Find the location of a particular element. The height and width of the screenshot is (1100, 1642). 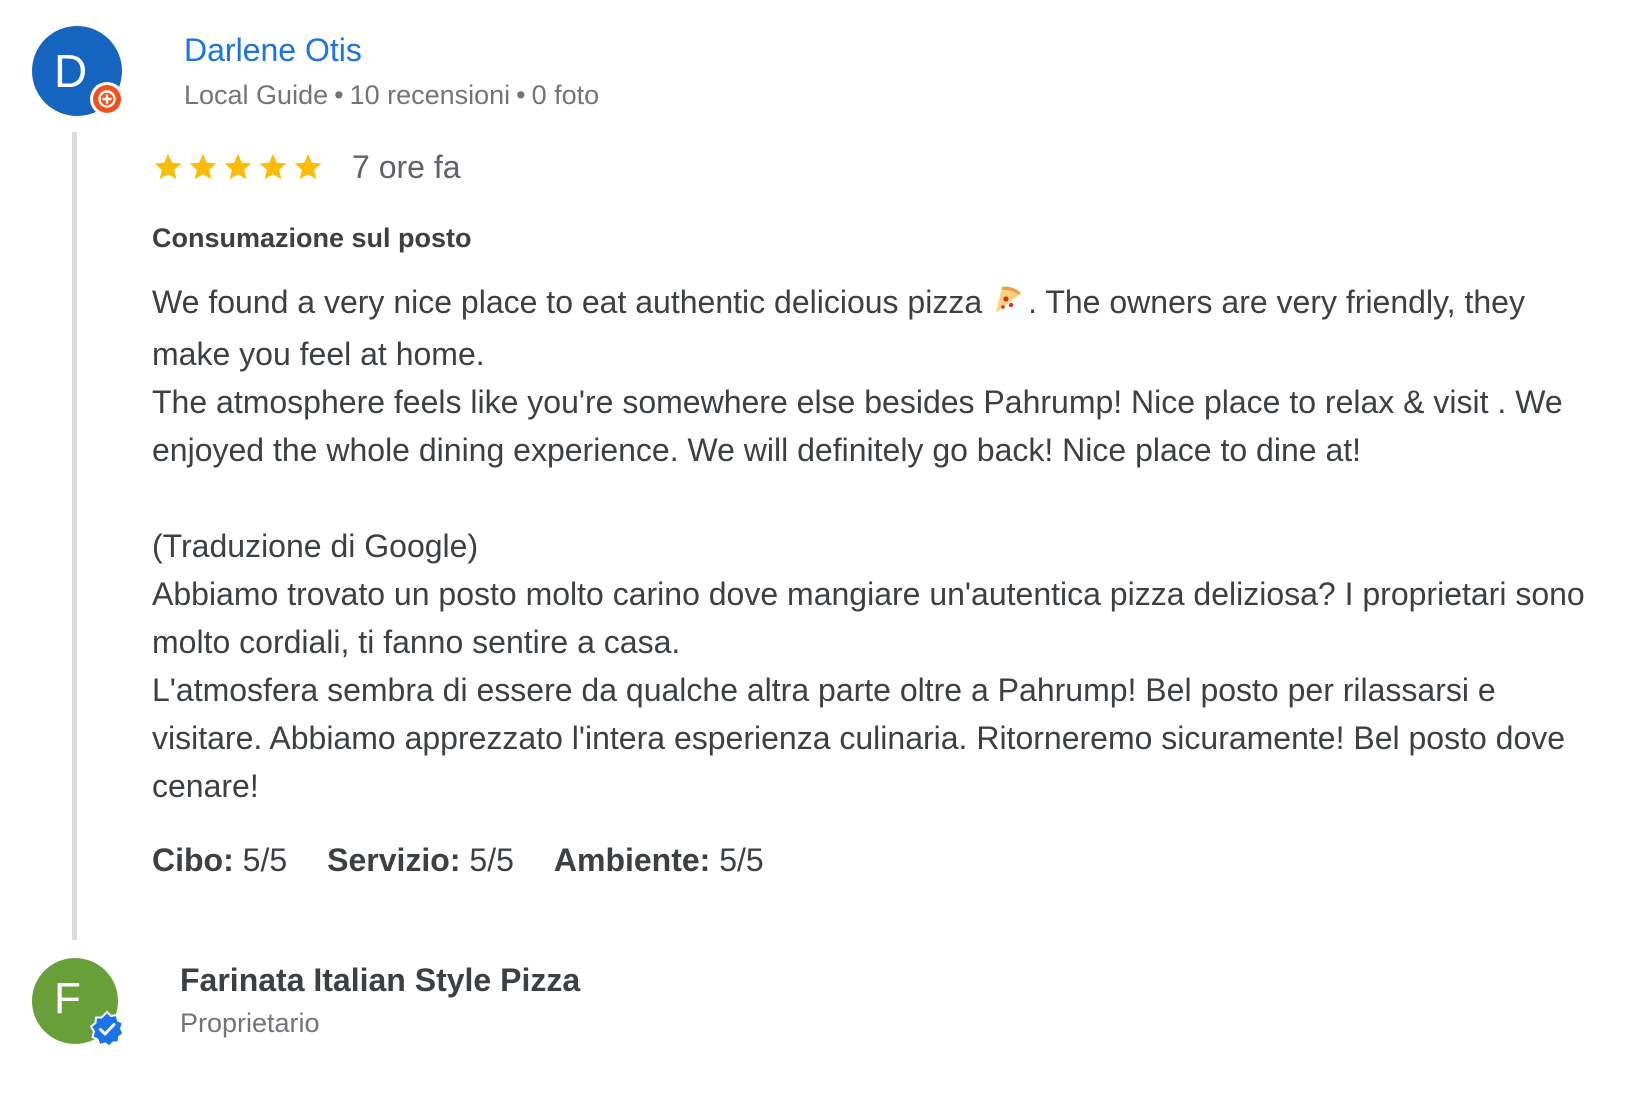

owner-role: Proprietario is located at coordinates (250, 1023).